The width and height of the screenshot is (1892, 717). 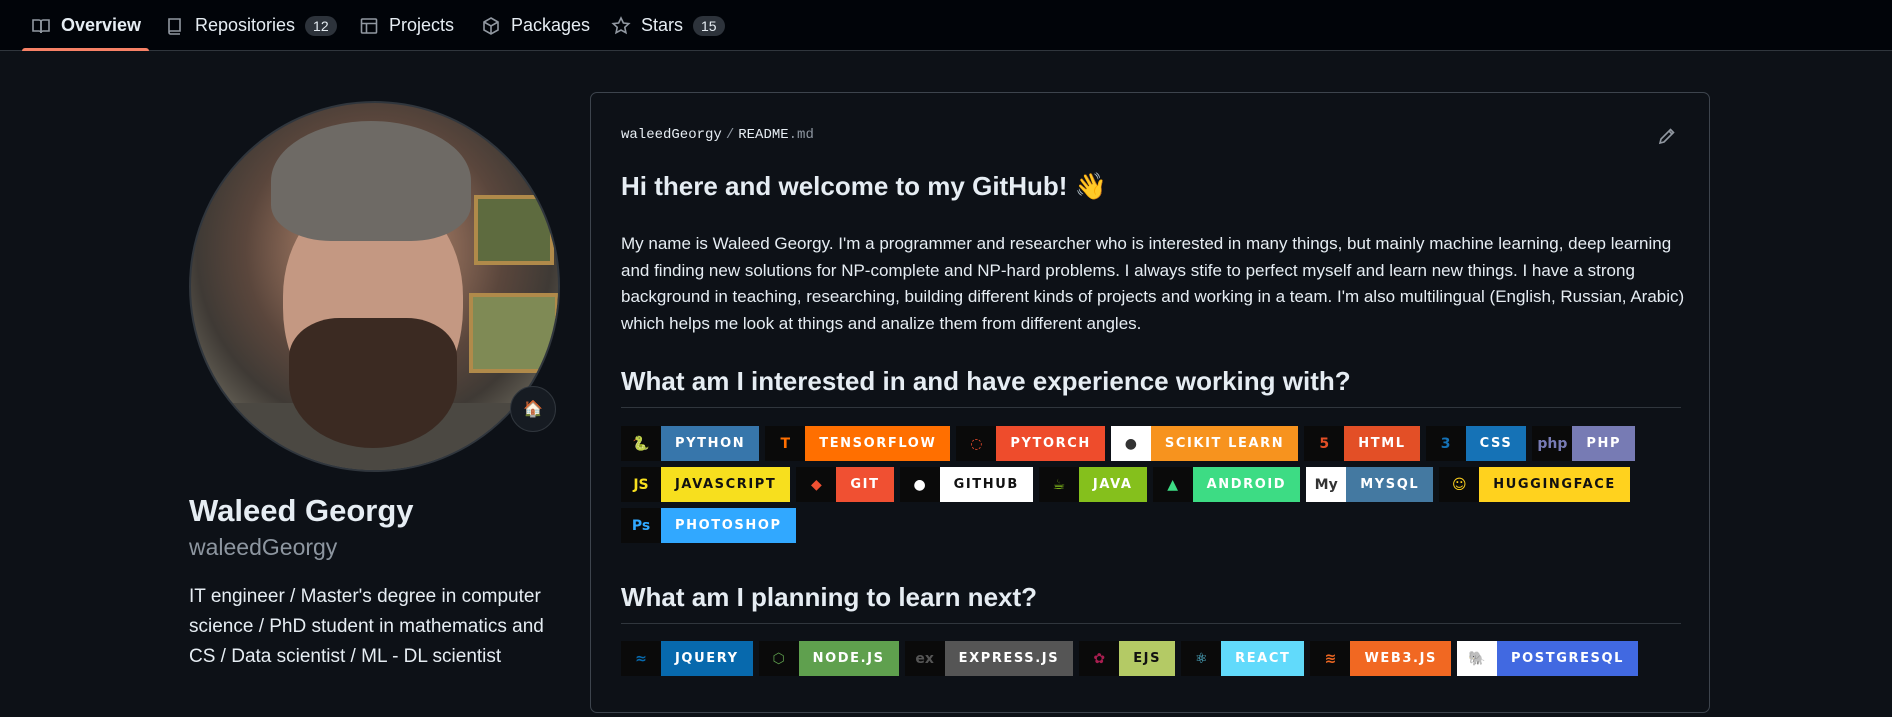 I want to click on badge-label: GIT, so click(x=865, y=484).